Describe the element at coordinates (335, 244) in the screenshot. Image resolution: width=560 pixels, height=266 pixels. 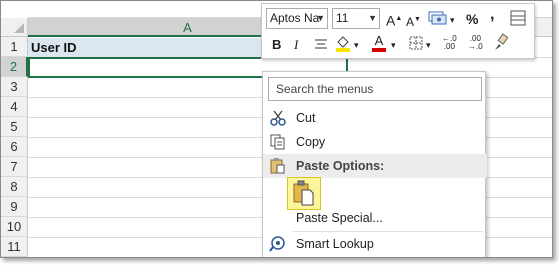
I see `menu-item-smart-lookup-label: Smart Lookup` at that location.